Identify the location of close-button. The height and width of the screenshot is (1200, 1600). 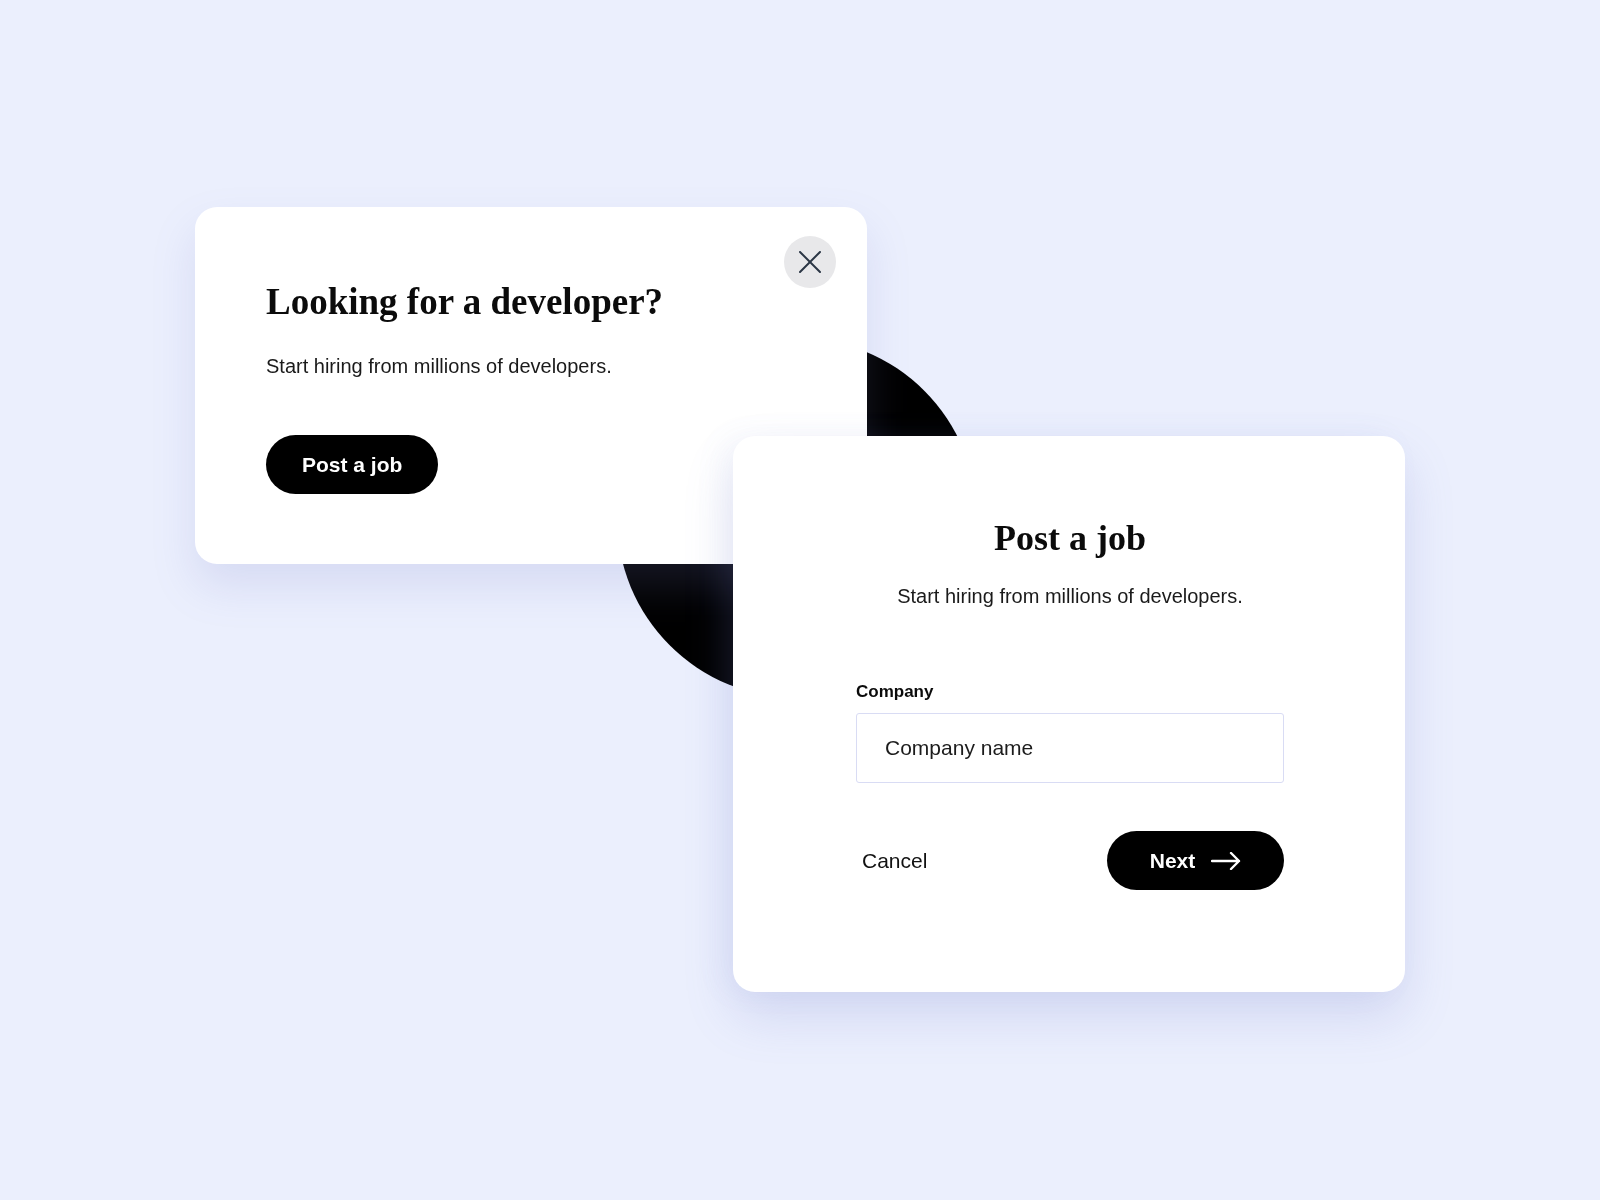
(810, 262).